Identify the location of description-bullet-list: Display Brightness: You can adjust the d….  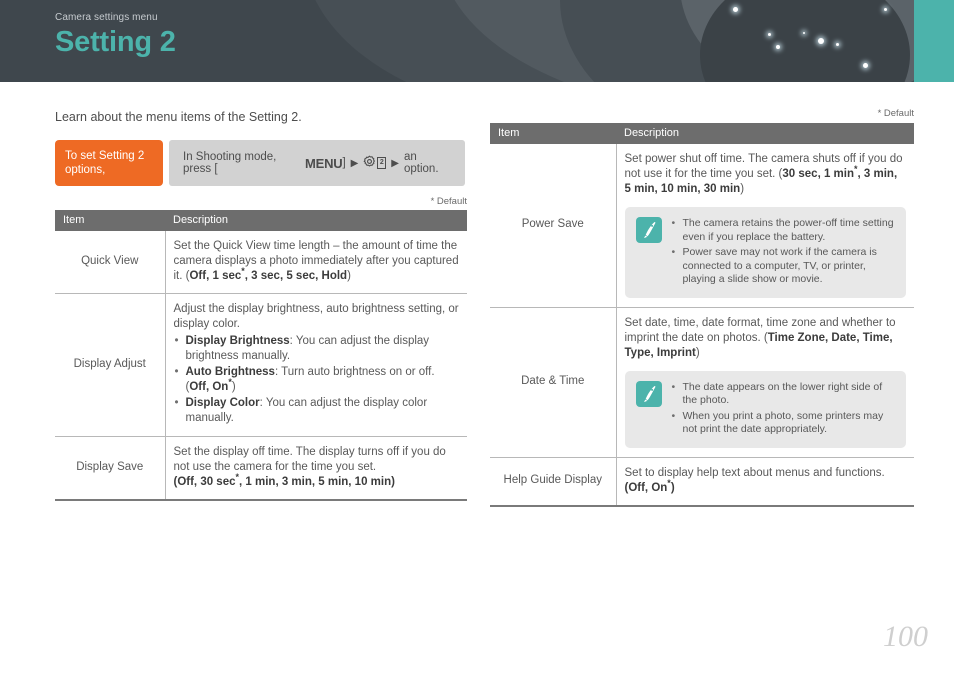
(317, 380).